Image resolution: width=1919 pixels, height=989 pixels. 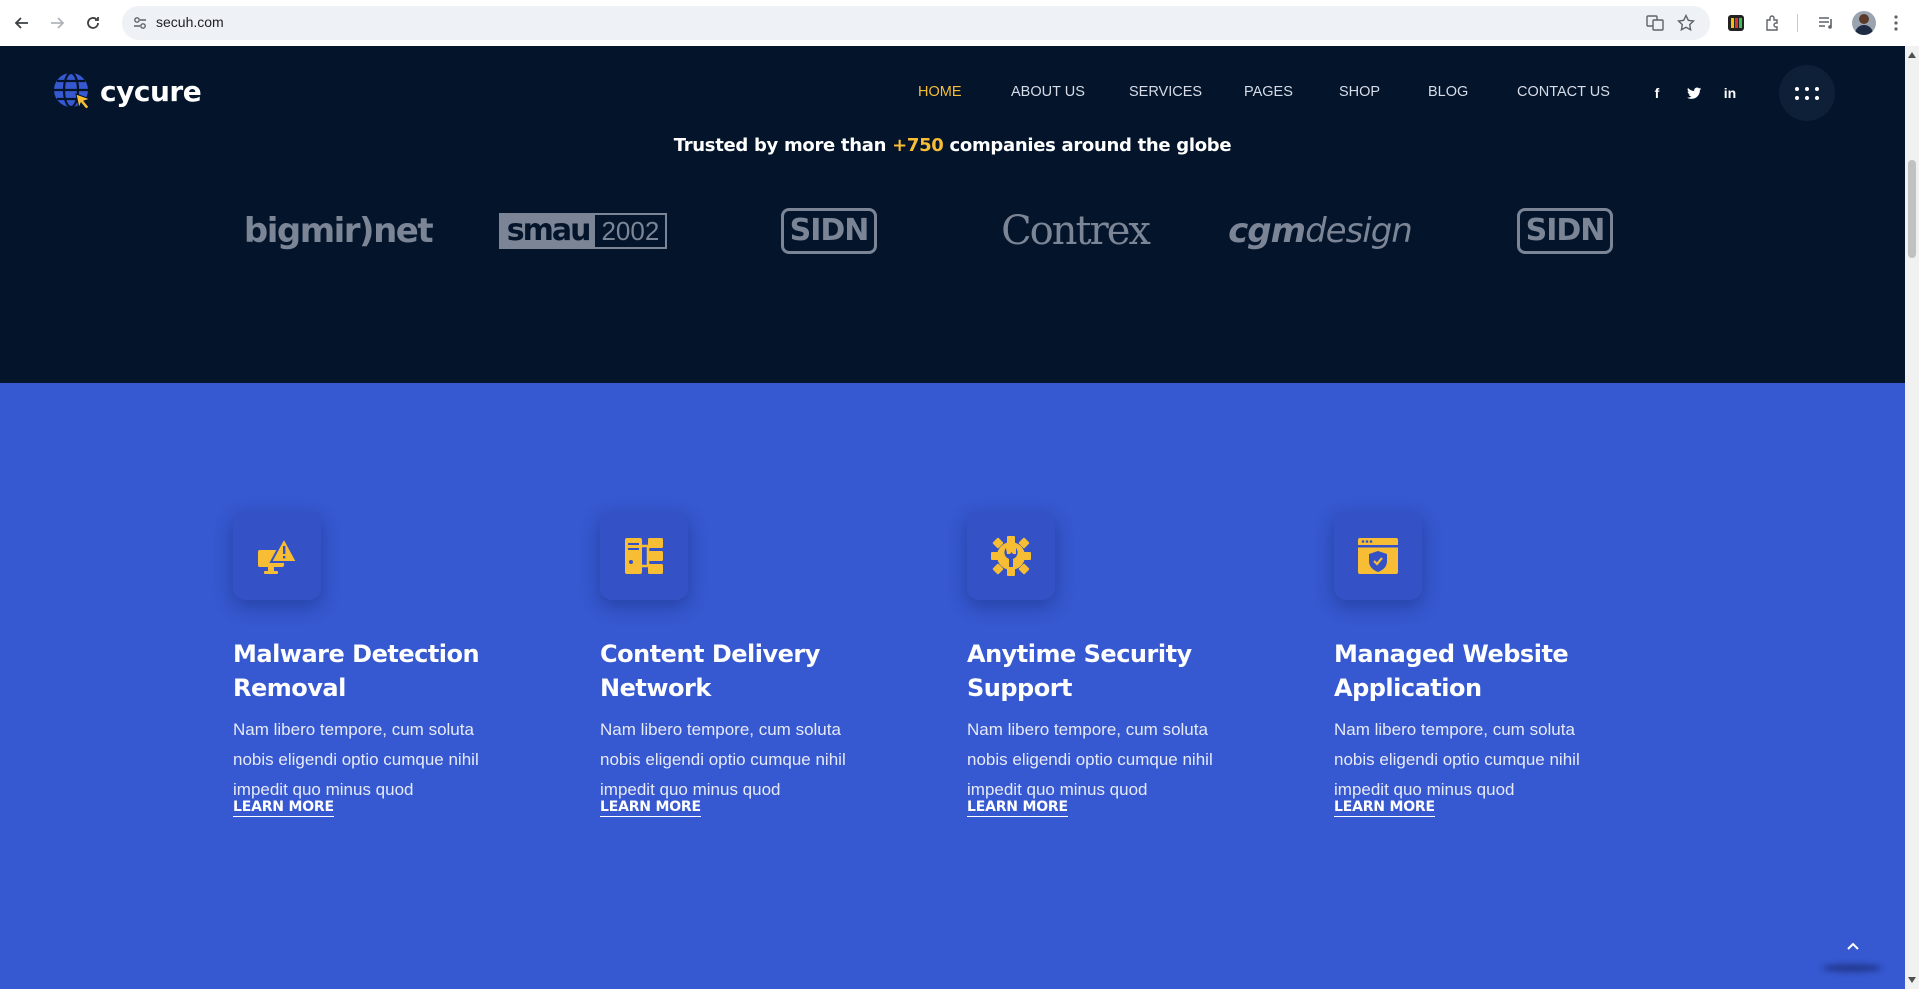 What do you see at coordinates (1773, 23) in the screenshot?
I see `extensions-puzzle-icon` at bounding box center [1773, 23].